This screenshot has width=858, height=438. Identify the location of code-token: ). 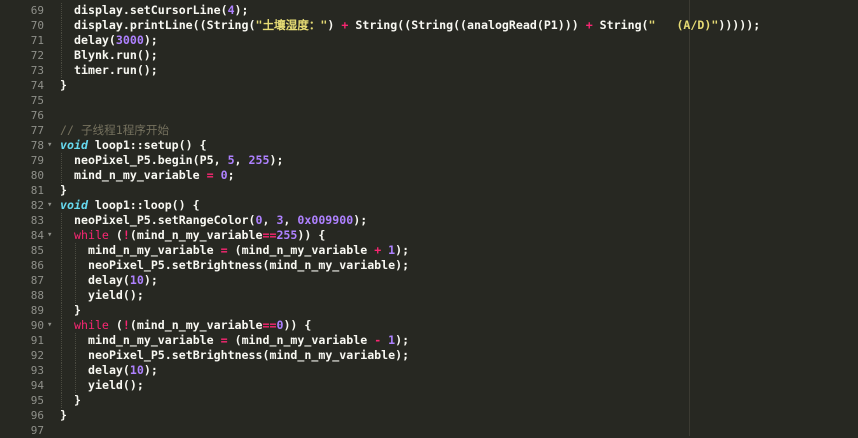
(334, 25).